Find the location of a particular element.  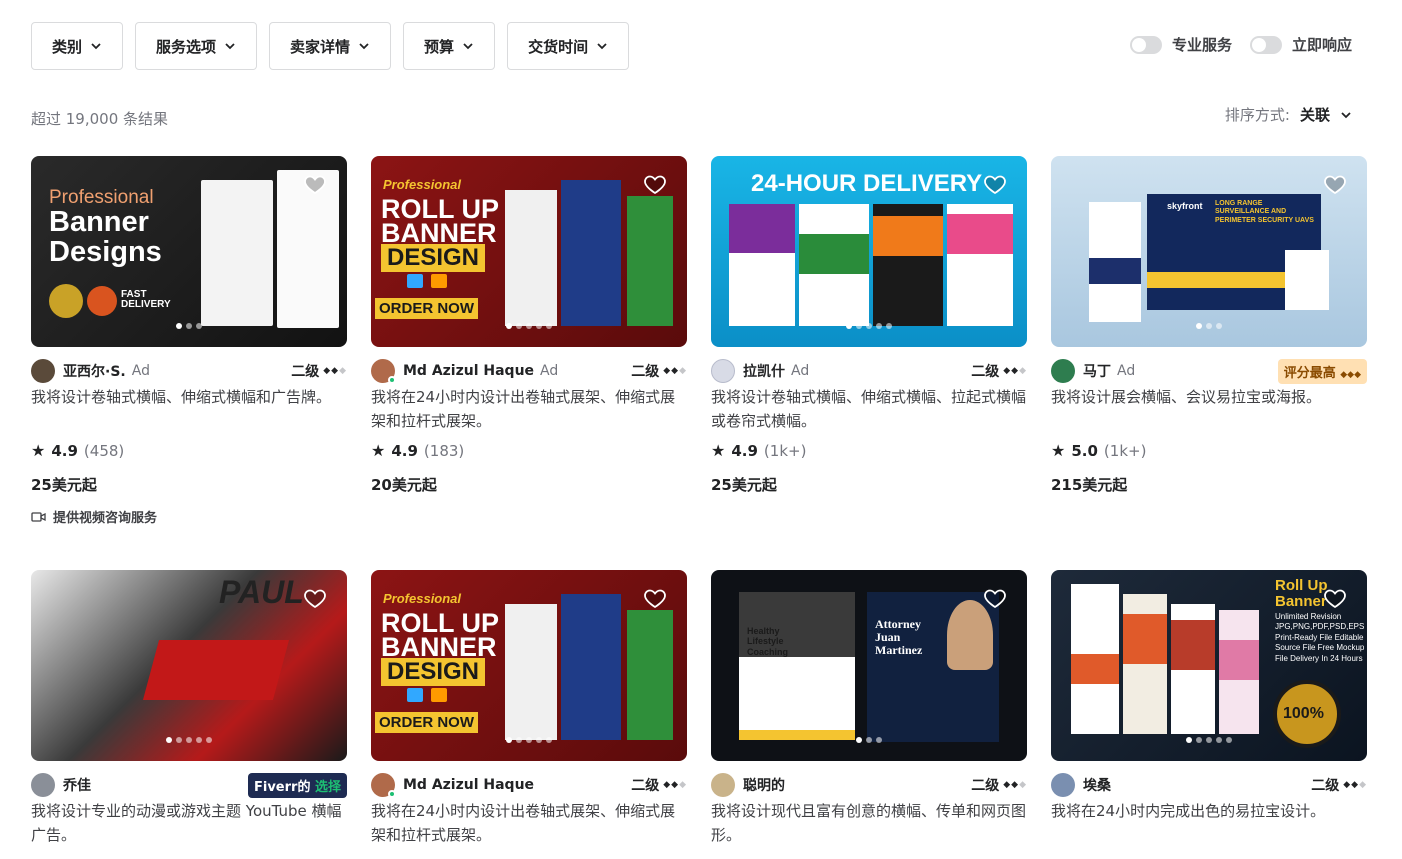

fiverr-choice-prefix: Fiverr的 is located at coordinates (282, 787).